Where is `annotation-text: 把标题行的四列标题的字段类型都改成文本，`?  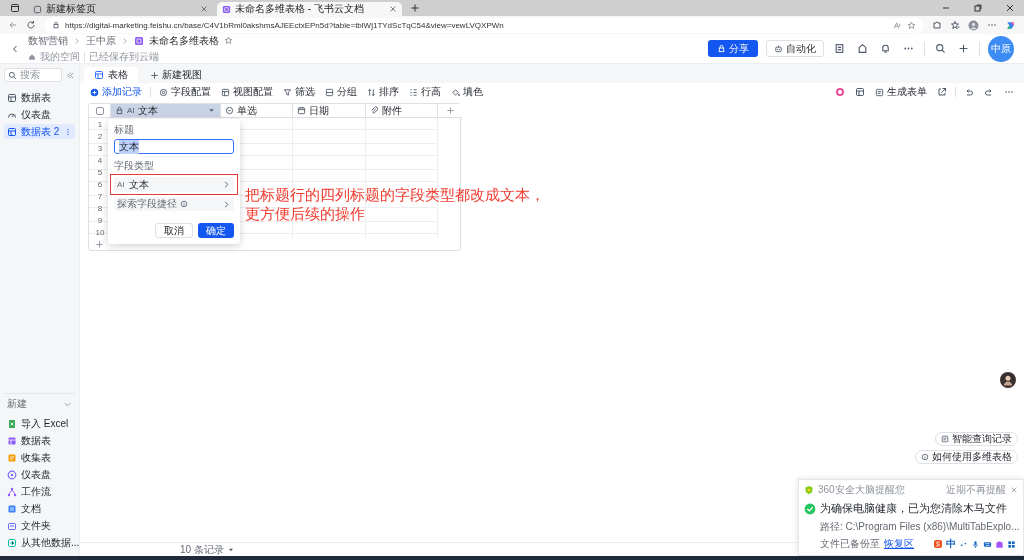 annotation-text: 把标题行的四列标题的字段类型都改成文本， is located at coordinates (395, 194).